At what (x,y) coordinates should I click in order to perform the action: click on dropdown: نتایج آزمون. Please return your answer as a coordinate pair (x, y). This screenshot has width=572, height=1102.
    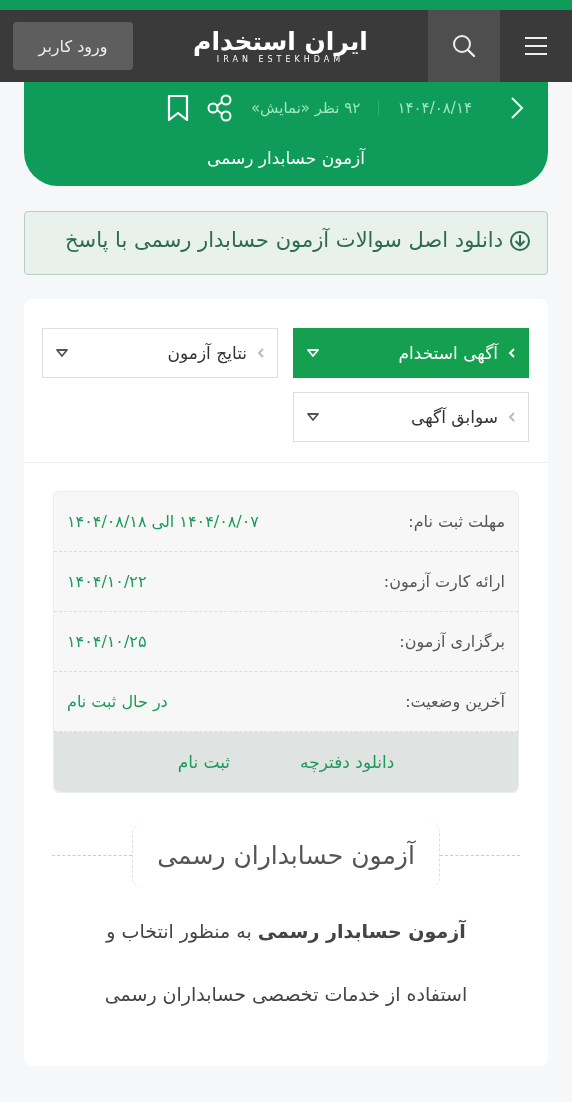
    Looking at the image, I should click on (160, 353).